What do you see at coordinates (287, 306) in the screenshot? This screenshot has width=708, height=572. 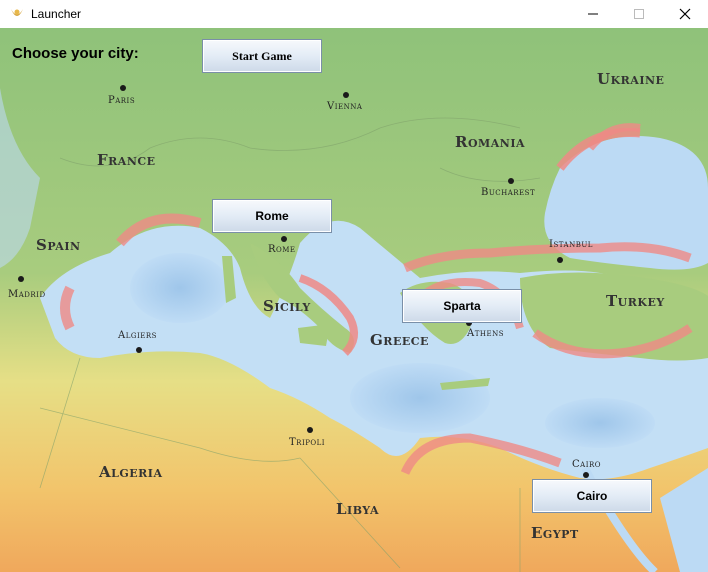 I see `country-label: Sicily` at bounding box center [287, 306].